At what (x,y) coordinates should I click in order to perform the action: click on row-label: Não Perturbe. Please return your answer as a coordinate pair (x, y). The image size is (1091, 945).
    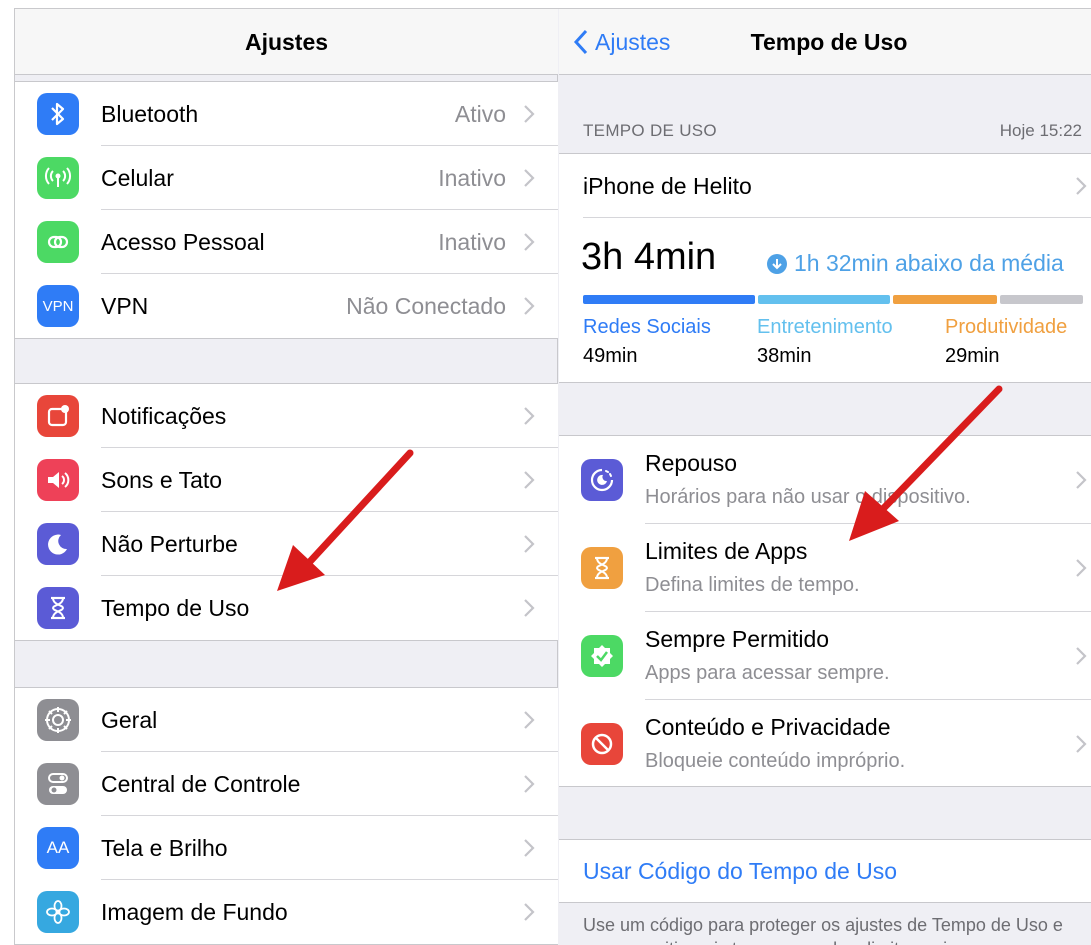
    Looking at the image, I should click on (169, 544).